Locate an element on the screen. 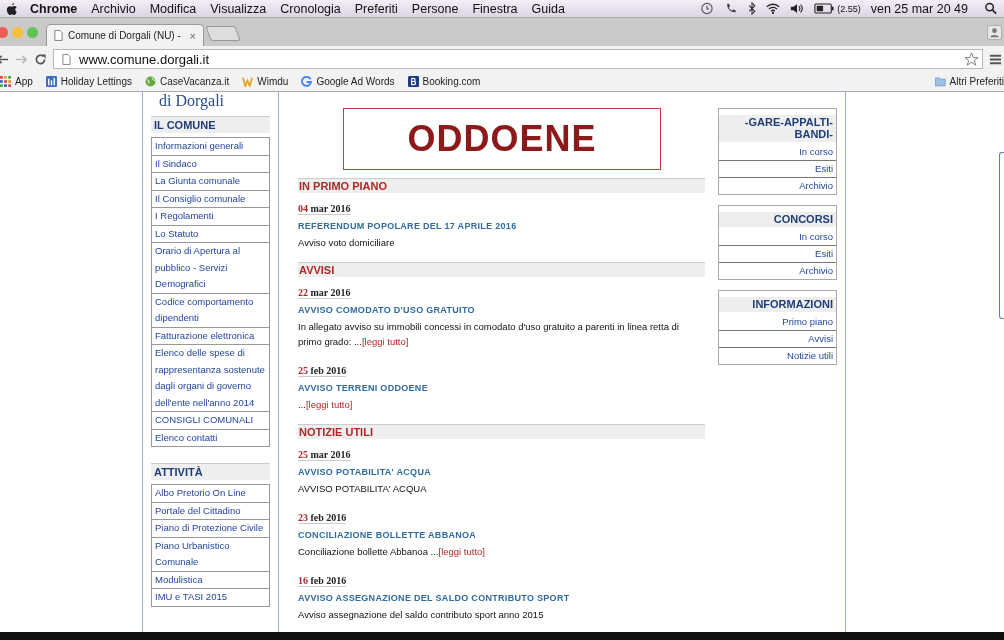 This screenshot has width=1004, height=640. box-heading: INFORMAZIONI is located at coordinates (777, 304).